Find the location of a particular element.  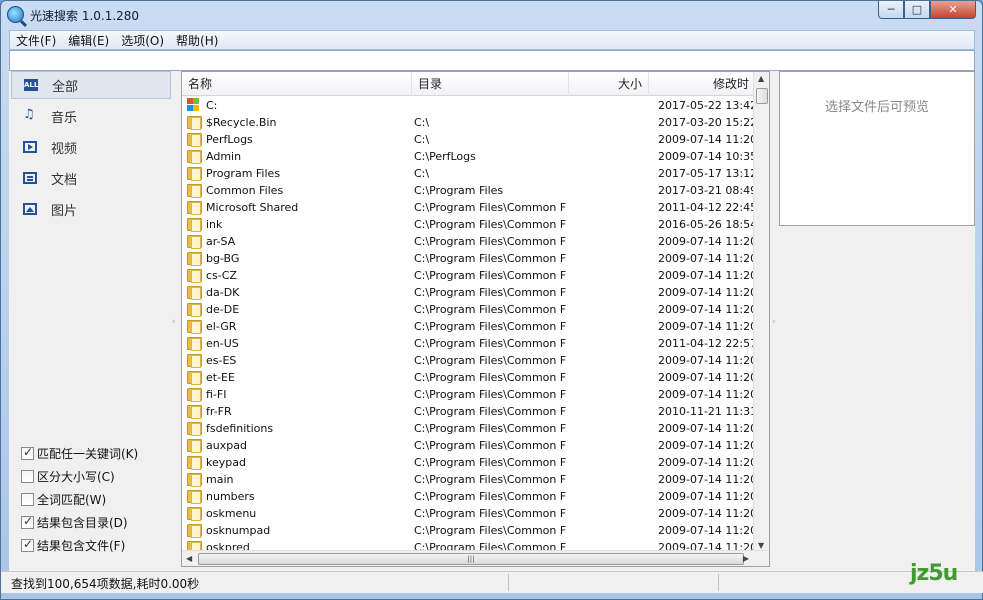

menu-file: 文件(F) is located at coordinates (36, 40).